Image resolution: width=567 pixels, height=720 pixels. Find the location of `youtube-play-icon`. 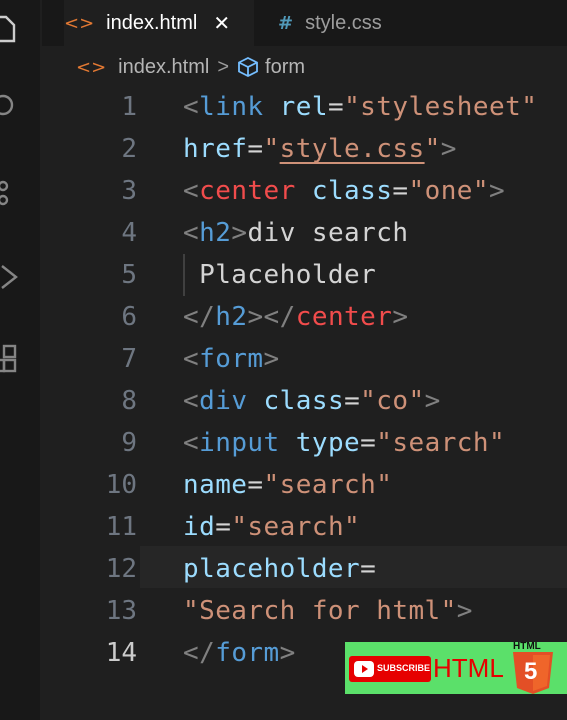

youtube-play-icon is located at coordinates (364, 669).